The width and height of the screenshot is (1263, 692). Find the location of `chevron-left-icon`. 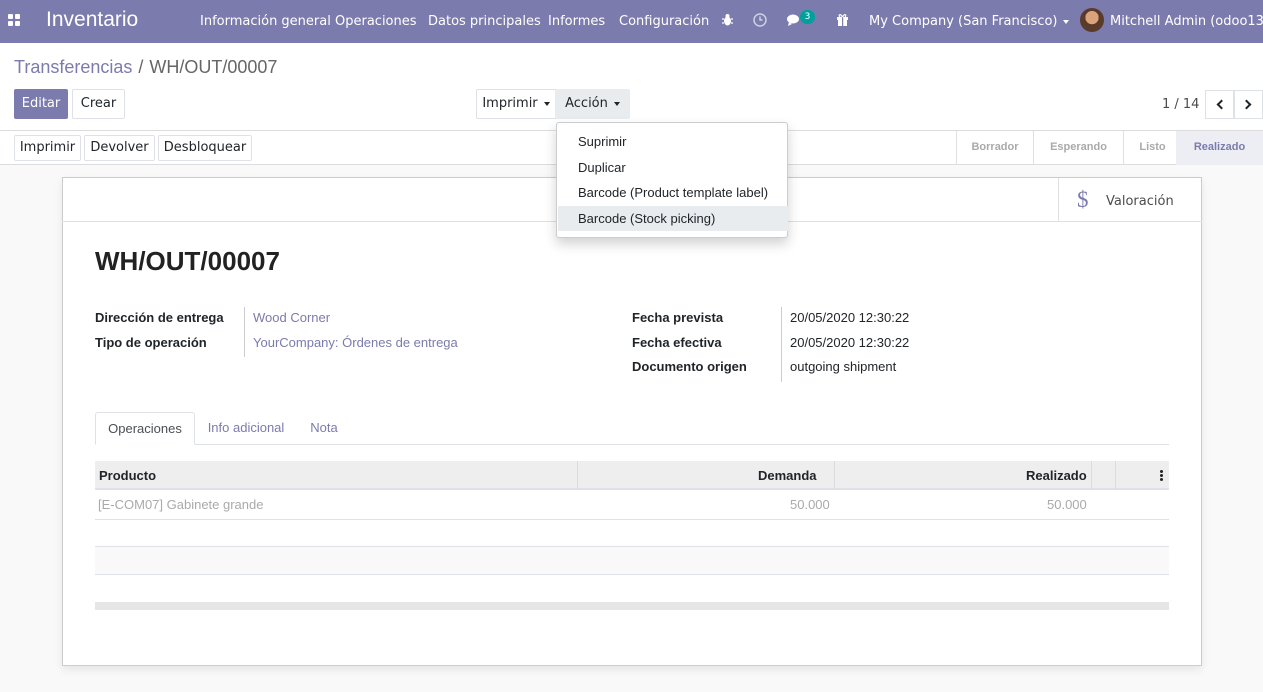

chevron-left-icon is located at coordinates (1221, 104).